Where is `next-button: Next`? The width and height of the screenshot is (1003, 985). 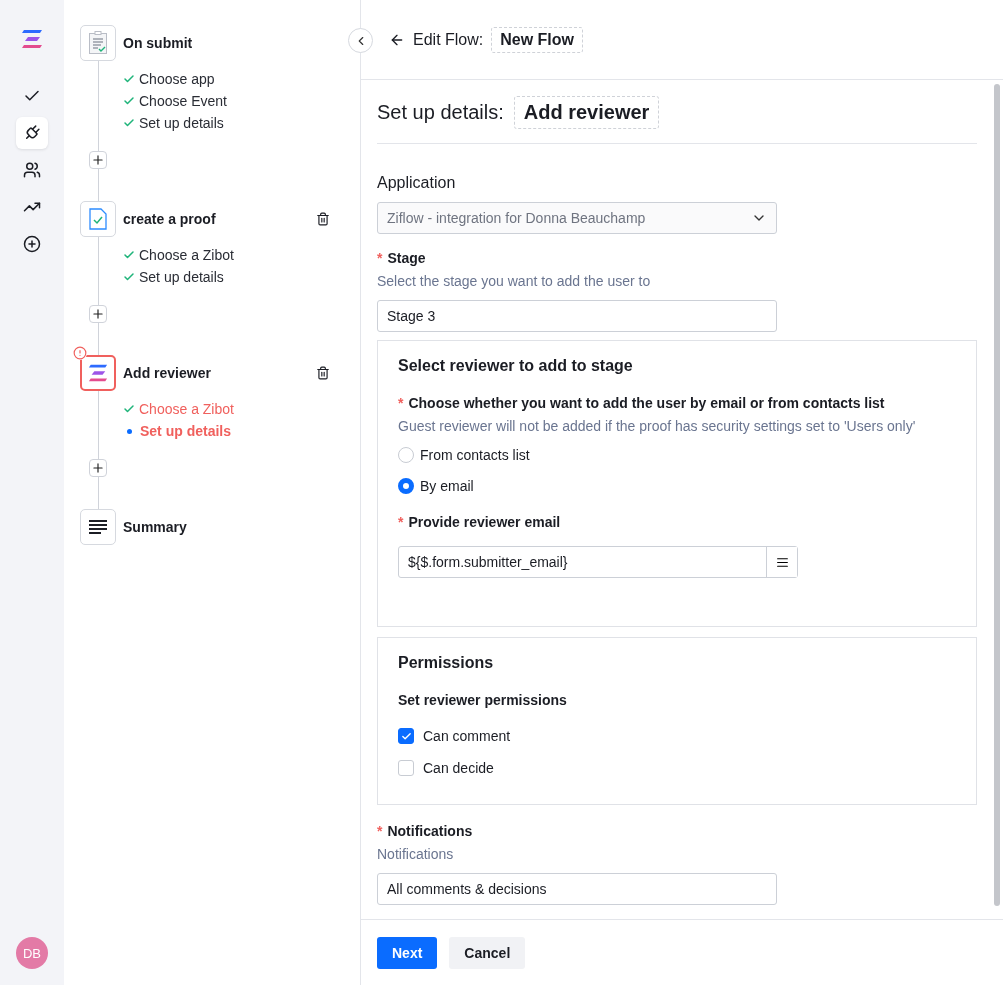 next-button: Next is located at coordinates (407, 952).